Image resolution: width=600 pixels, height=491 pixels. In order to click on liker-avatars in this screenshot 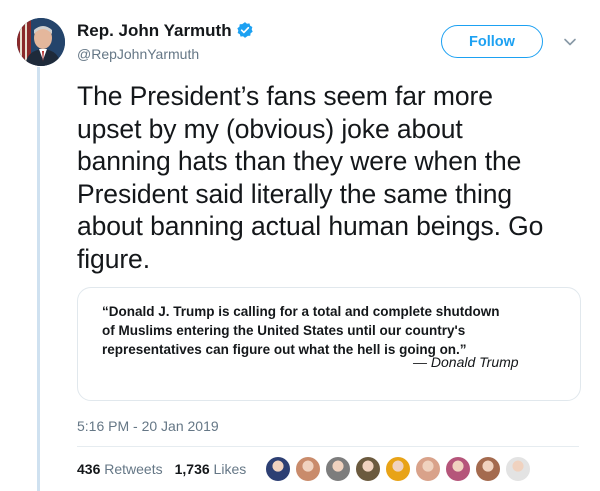, I will do `click(400, 469)`.